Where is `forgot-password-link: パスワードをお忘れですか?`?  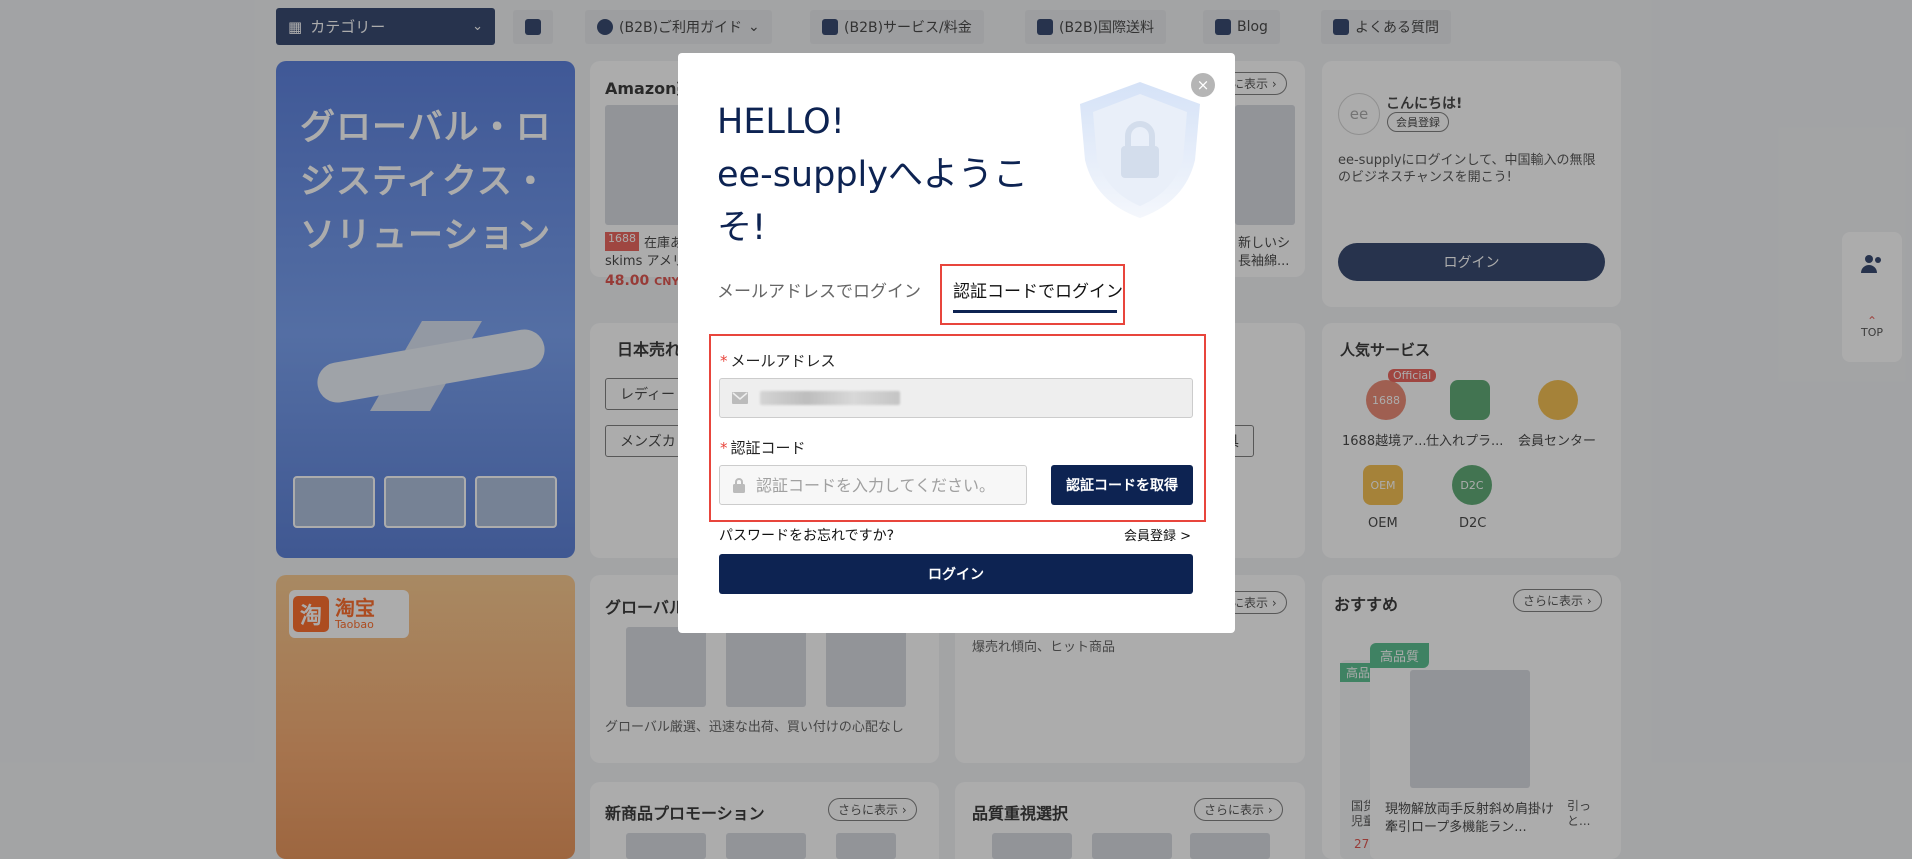
forgot-password-link: パスワードをお忘れですか? is located at coordinates (806, 535).